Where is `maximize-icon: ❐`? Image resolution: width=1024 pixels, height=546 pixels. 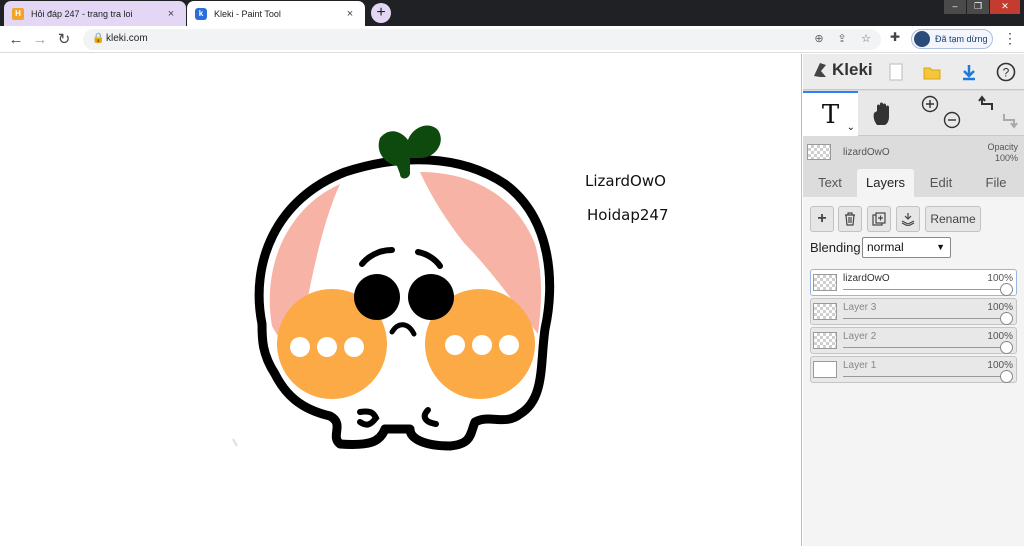
maximize-icon: ❐ is located at coordinates (978, 7).